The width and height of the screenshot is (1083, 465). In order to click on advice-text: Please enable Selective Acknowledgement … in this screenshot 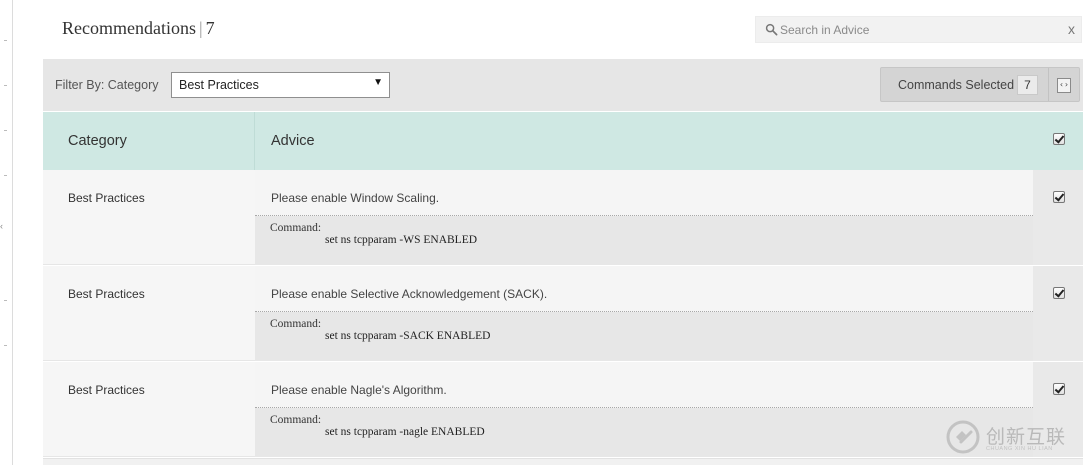, I will do `click(409, 294)`.